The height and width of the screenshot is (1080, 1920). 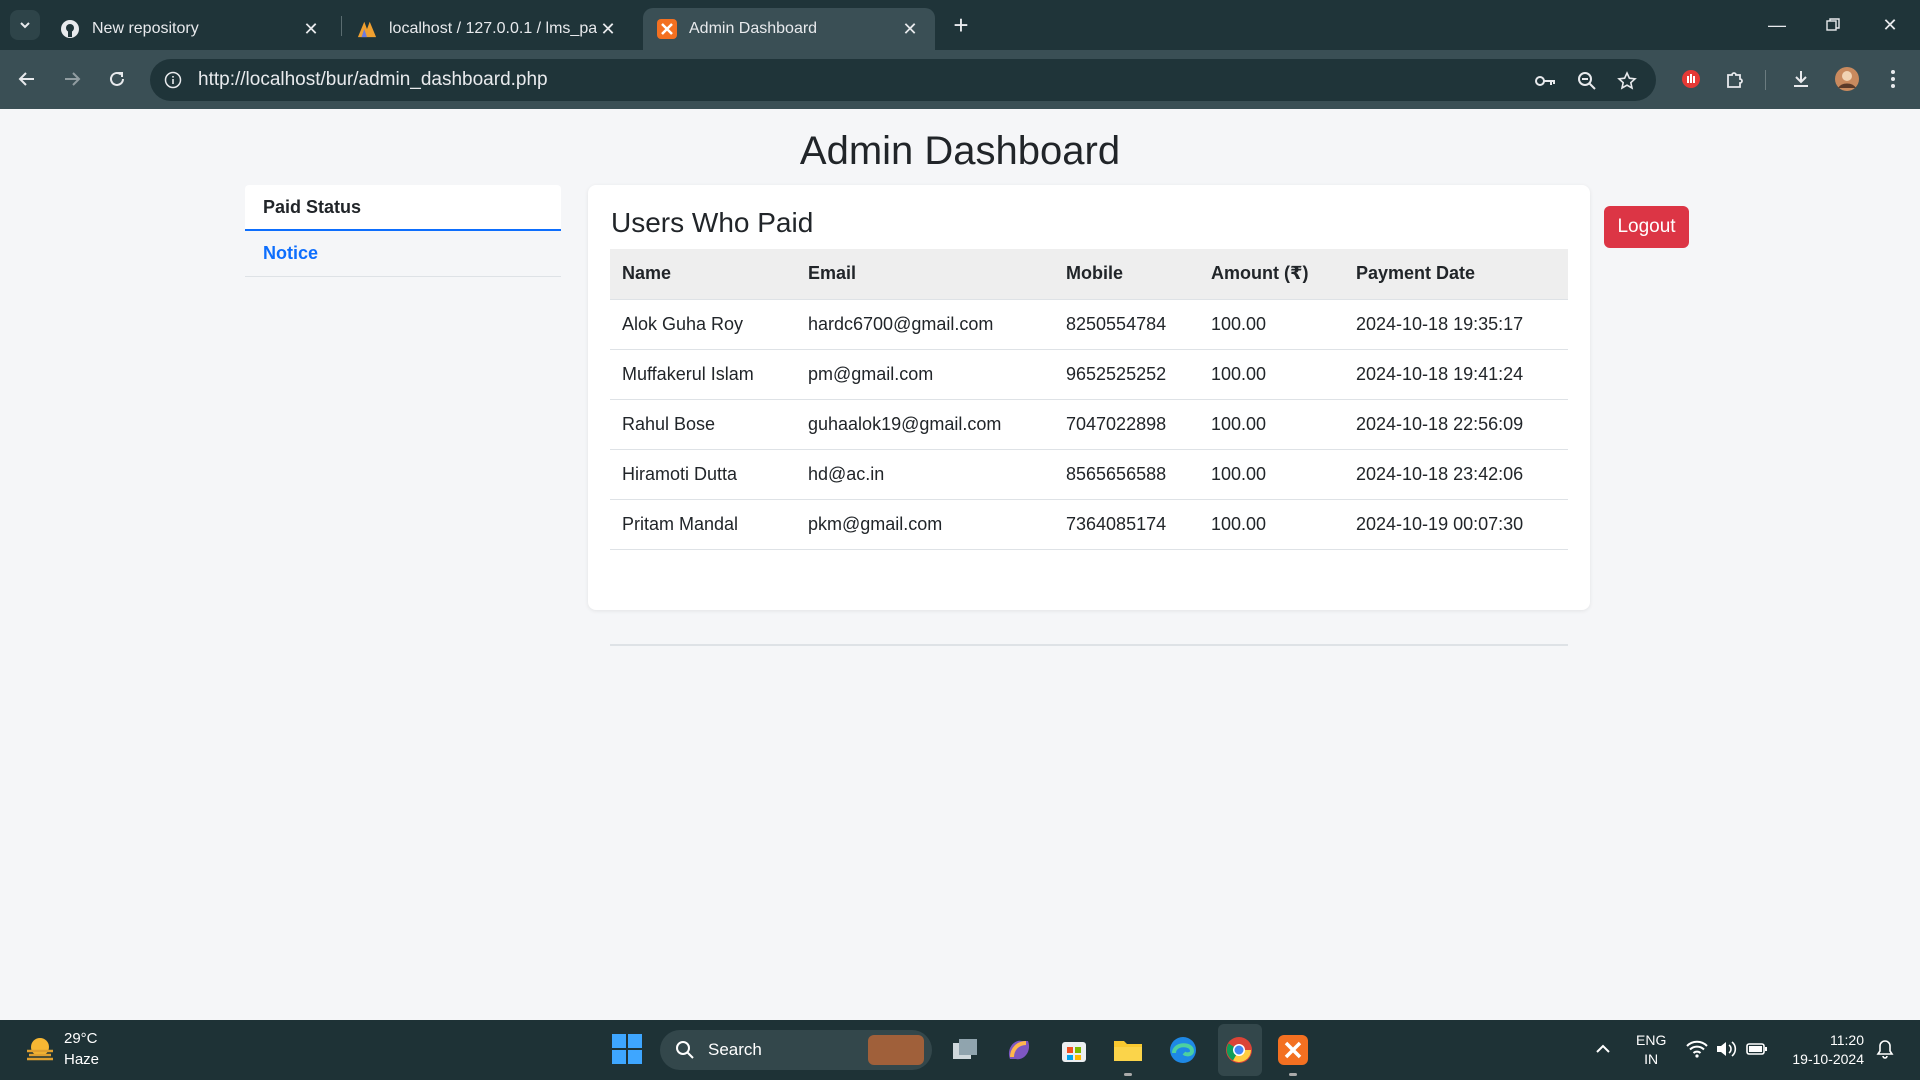 I want to click on battery-icon, so click(x=1757, y=1049).